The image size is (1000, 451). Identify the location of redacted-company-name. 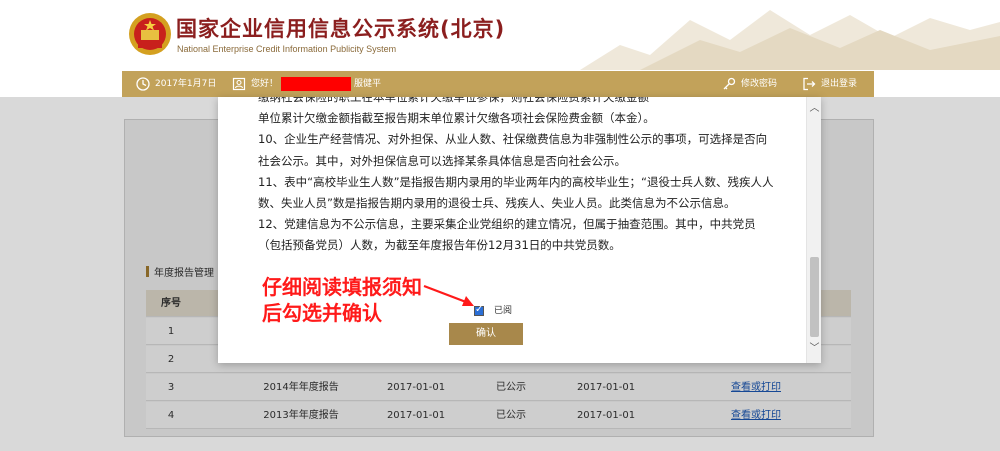
(316, 83).